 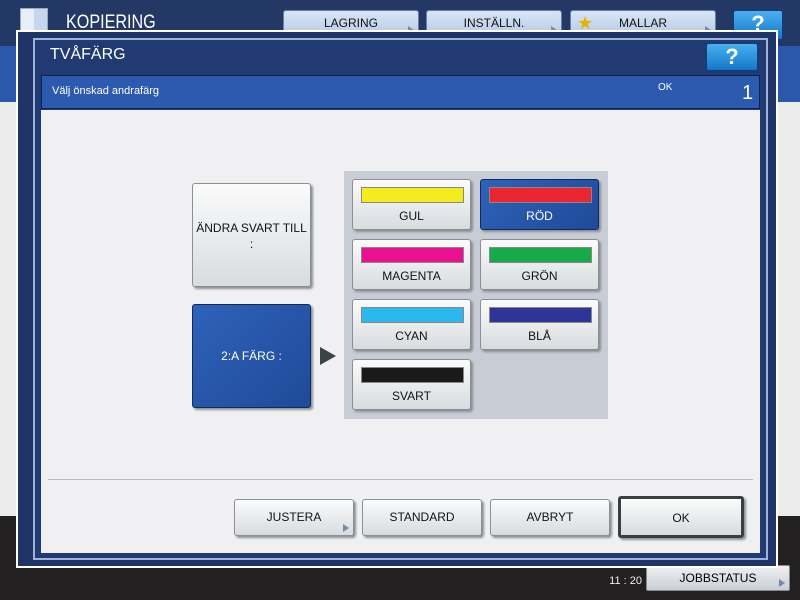 I want to click on instruction-text: Välj önskad andrafärg, so click(x=106, y=91).